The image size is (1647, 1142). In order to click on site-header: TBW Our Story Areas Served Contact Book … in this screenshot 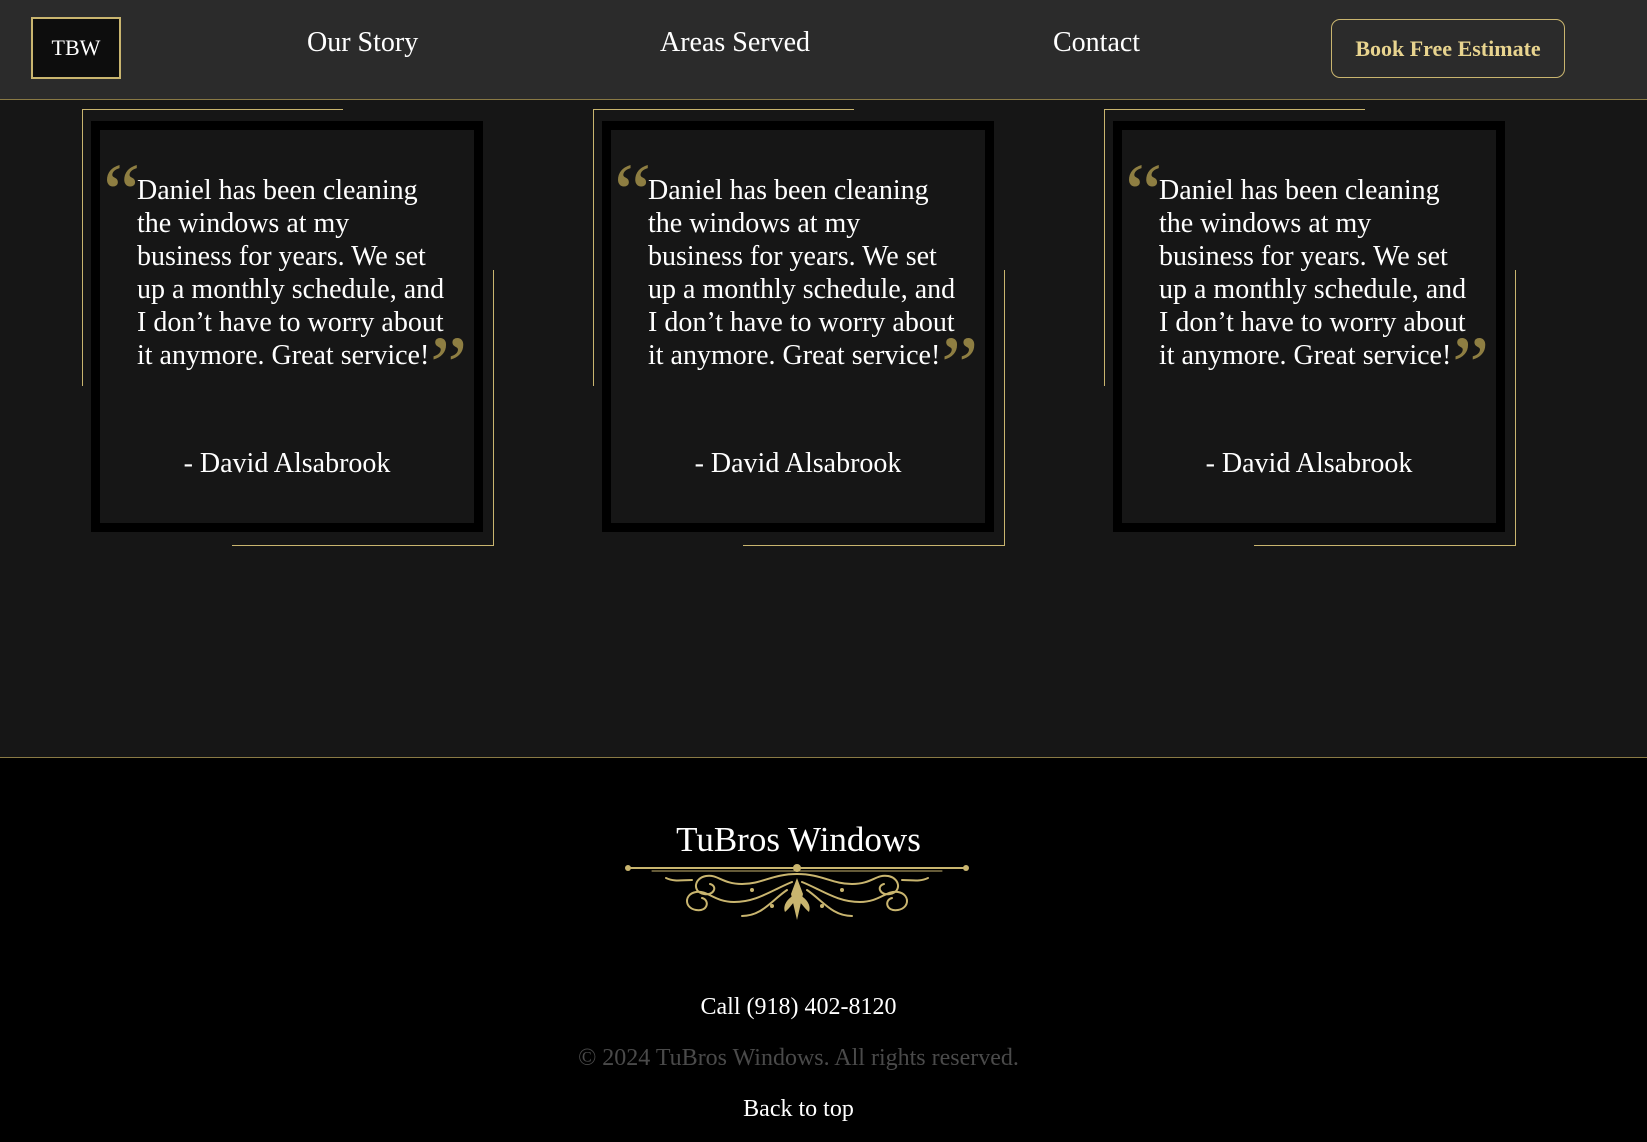, I will do `click(823, 50)`.